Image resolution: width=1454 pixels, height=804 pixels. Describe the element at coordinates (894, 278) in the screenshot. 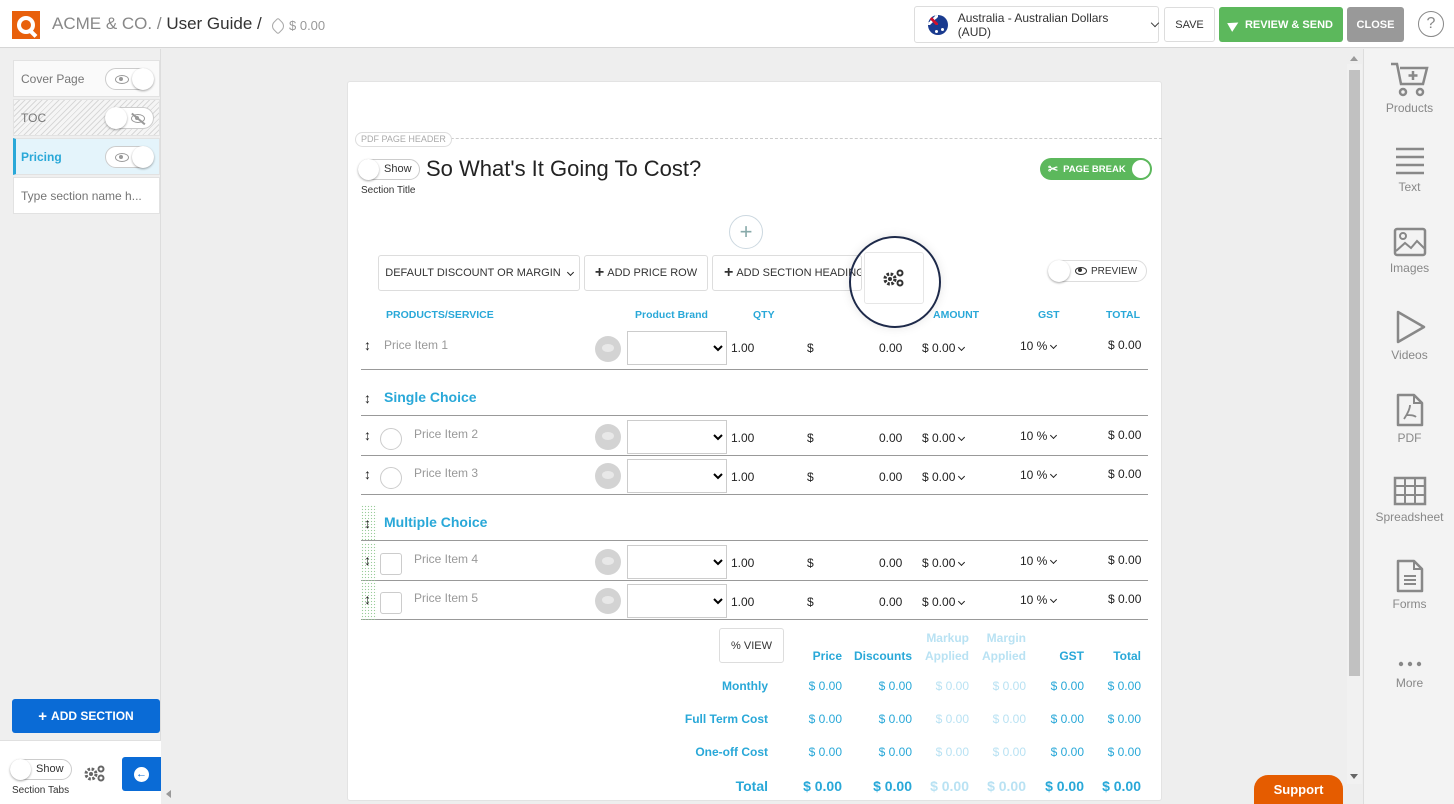

I see `pricing-settings-button` at that location.